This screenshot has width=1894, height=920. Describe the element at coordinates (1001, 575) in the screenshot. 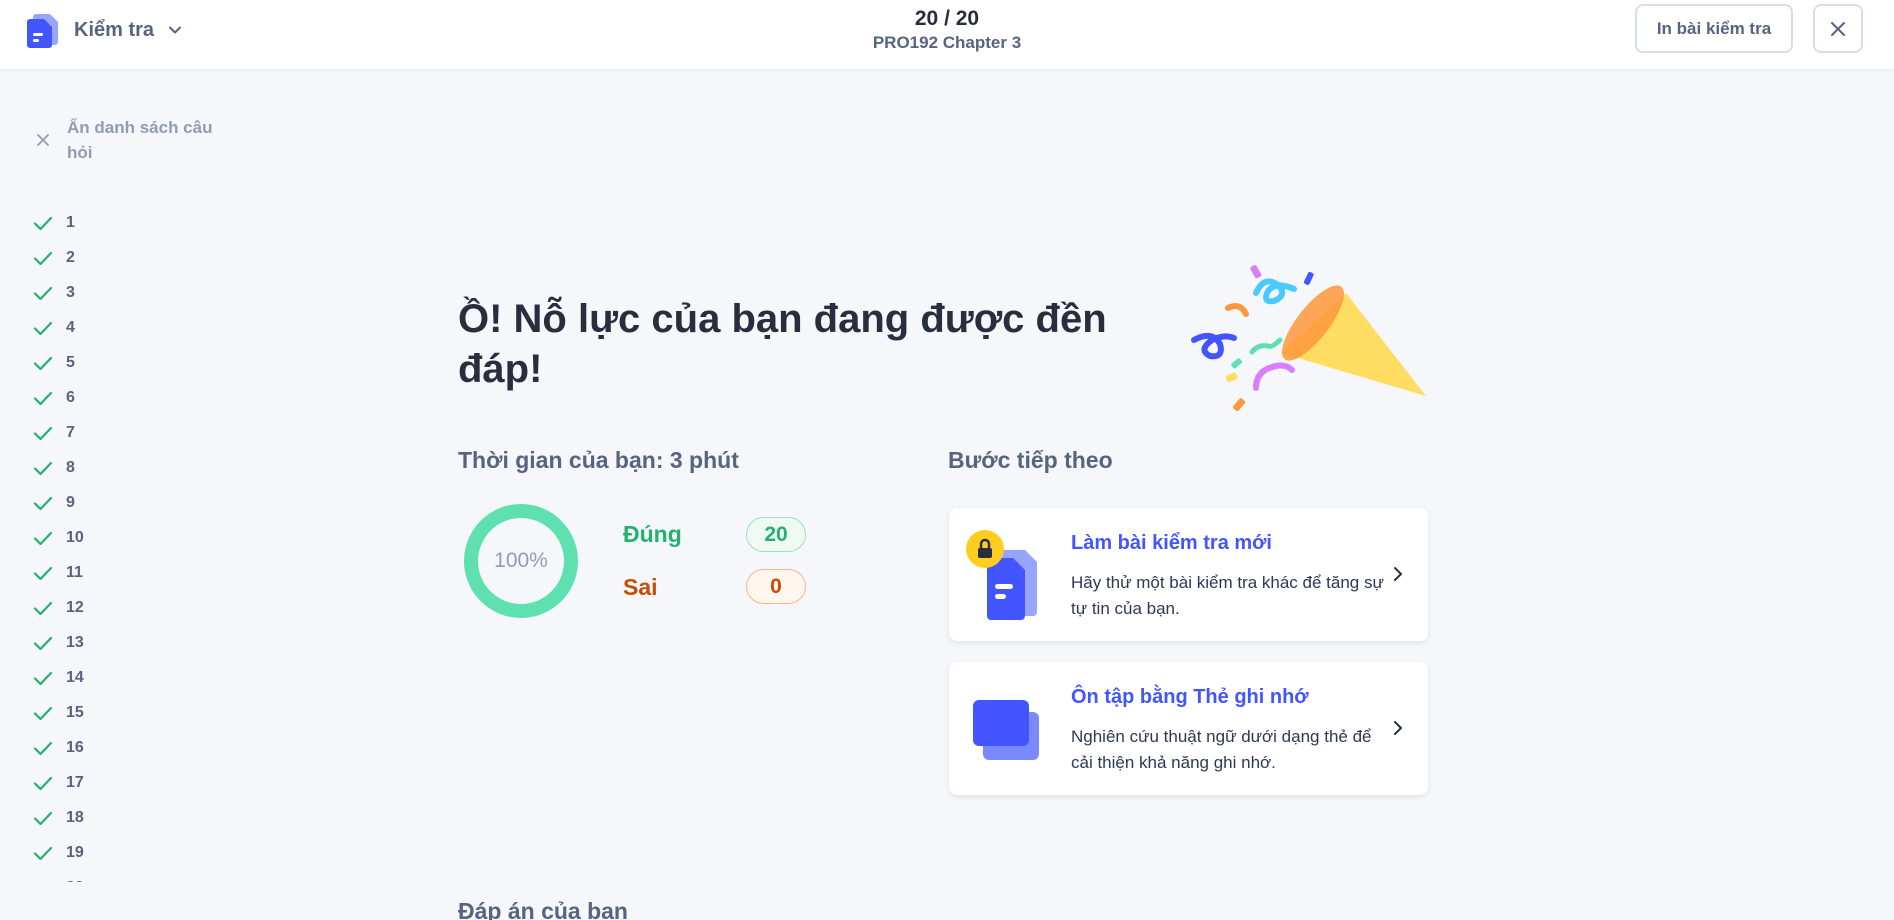

I see `test-doc-lock-icon` at that location.